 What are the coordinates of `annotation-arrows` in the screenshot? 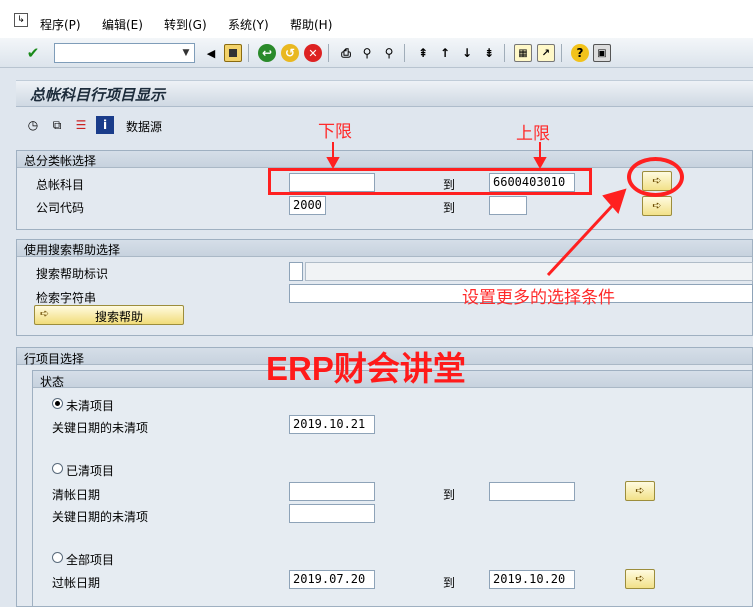 It's located at (476, 209).